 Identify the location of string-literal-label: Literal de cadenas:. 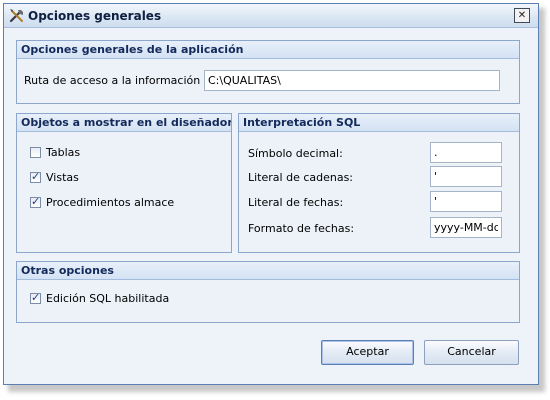
(301, 177).